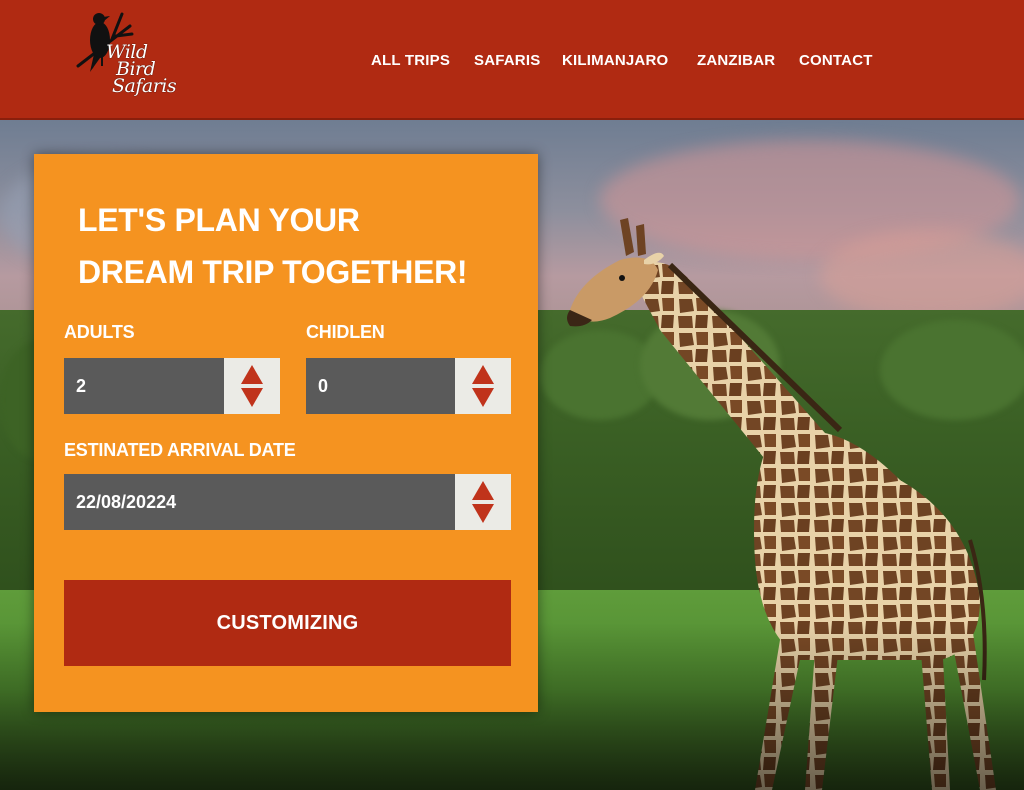 The image size is (1024, 790). I want to click on children-value: 0, so click(380, 386).